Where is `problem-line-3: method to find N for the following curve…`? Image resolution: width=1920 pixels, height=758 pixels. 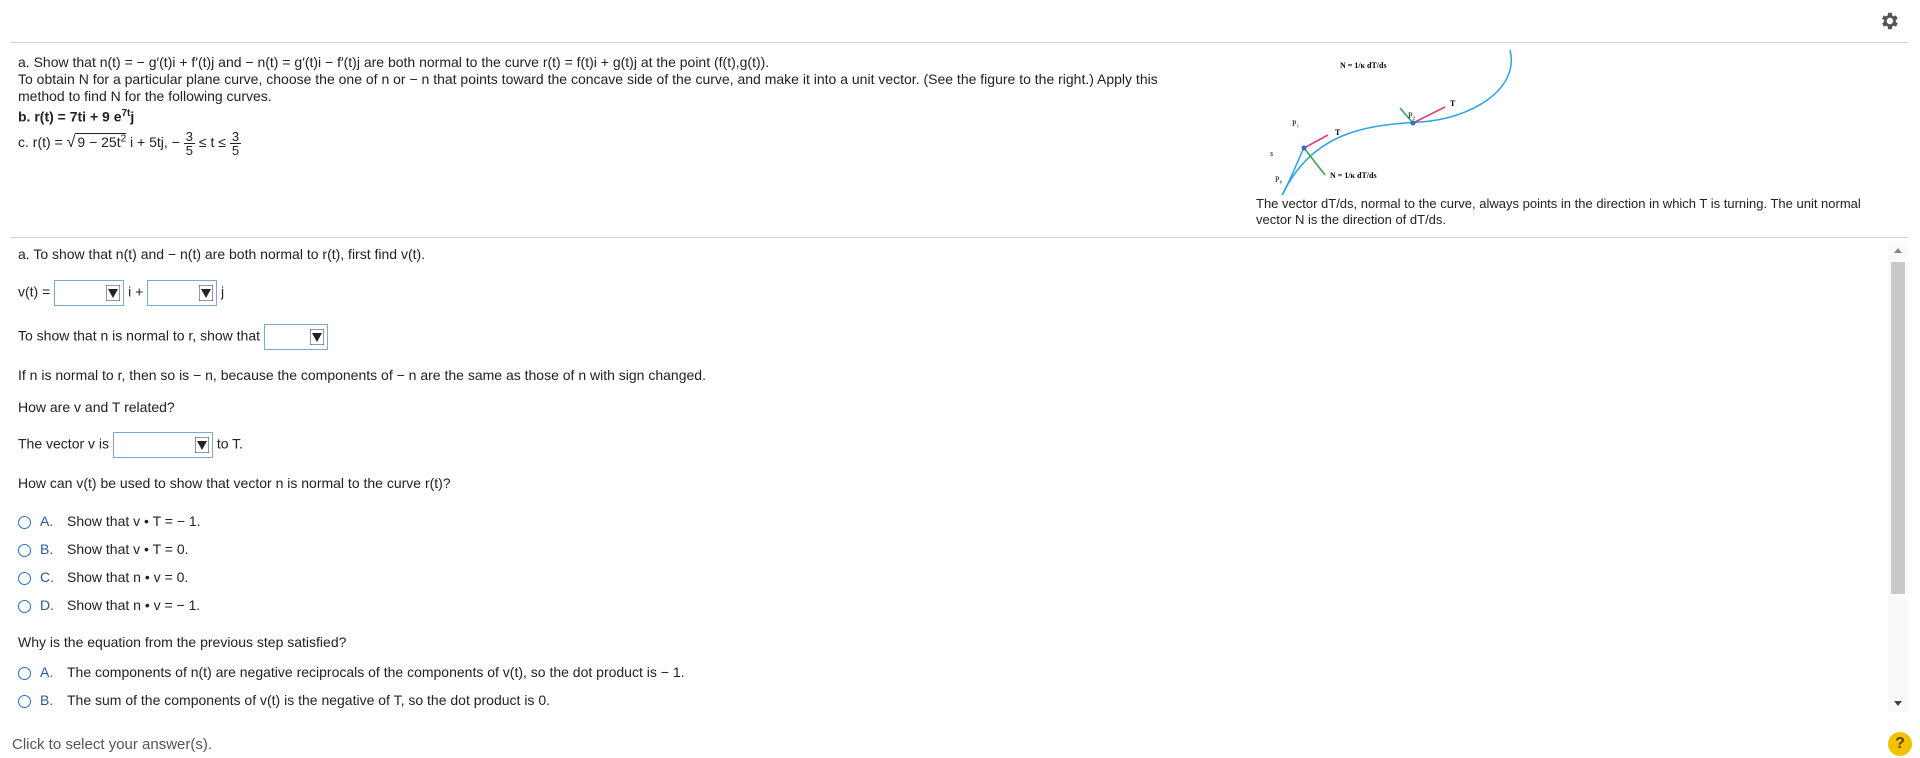
problem-line-3: method to find N for the following curve… is located at coordinates (145, 96).